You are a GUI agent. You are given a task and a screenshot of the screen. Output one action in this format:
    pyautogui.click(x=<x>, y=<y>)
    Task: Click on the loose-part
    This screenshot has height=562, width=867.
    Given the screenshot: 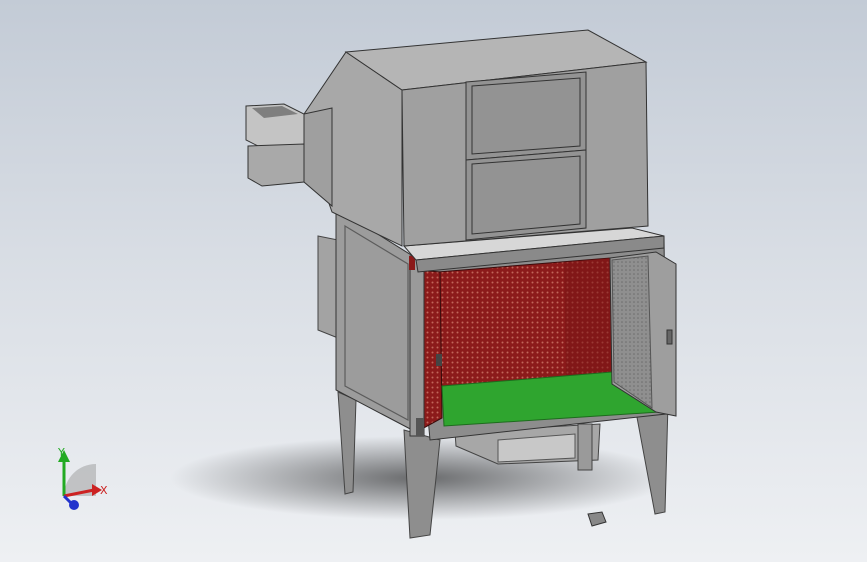 What is the action you would take?
    pyautogui.click(x=597, y=519)
    